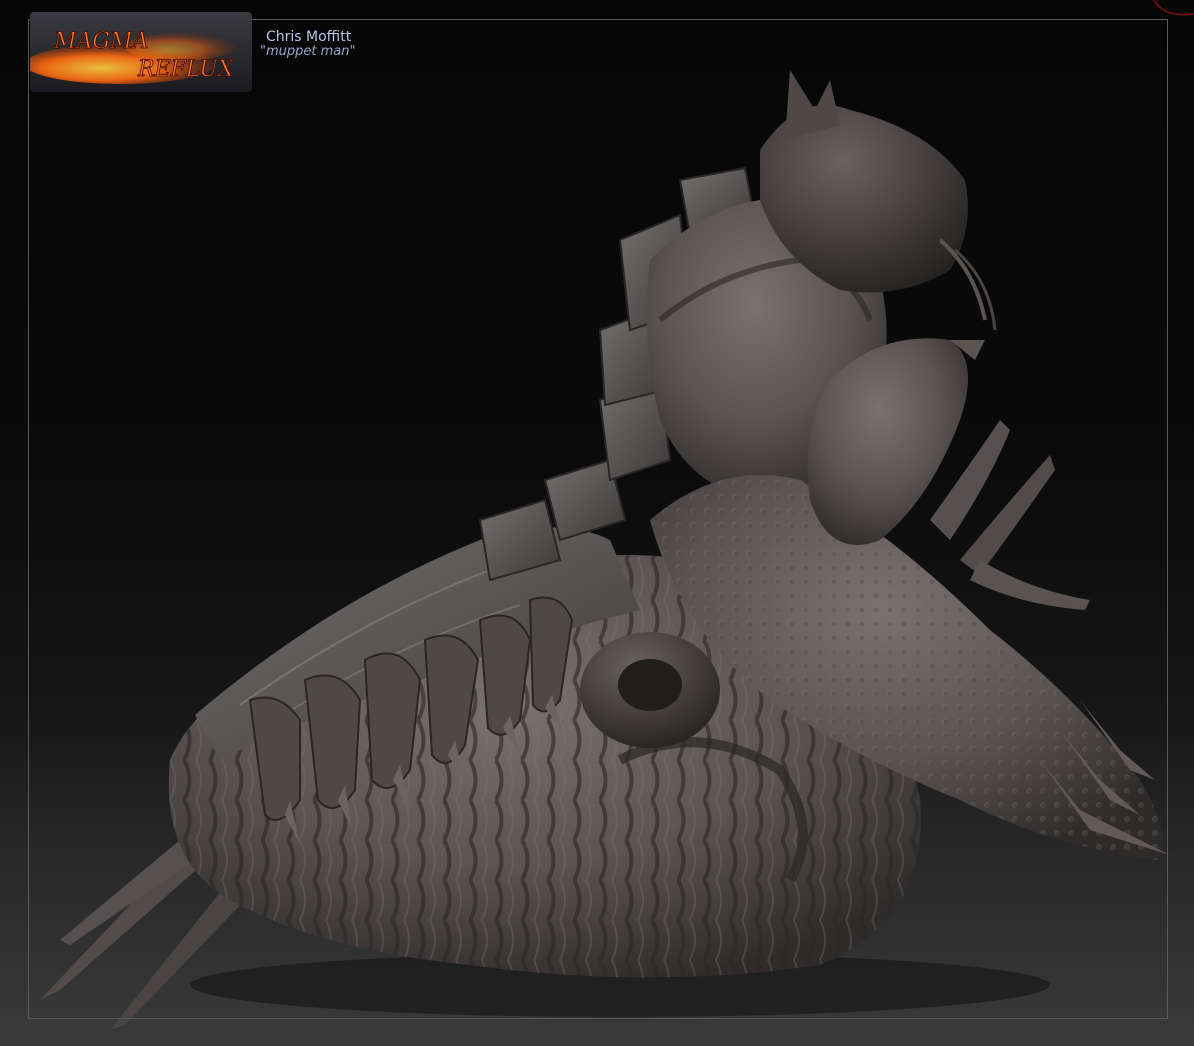  I want to click on artist-credit: Chris Moffitt "muppet man", so click(307, 44).